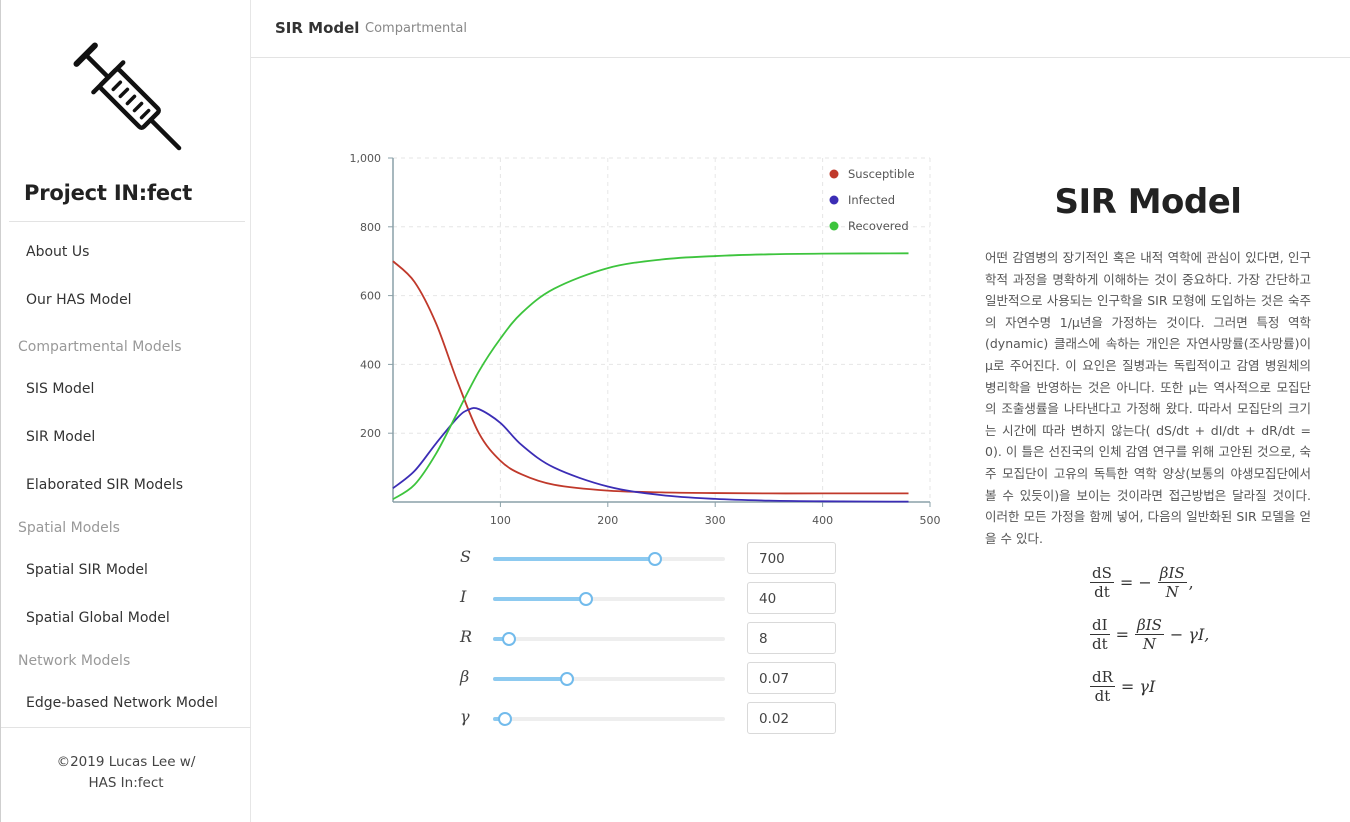 The image size is (1350, 822). What do you see at coordinates (74, 661) in the screenshot?
I see `sidebar-group-network: Network Models` at bounding box center [74, 661].